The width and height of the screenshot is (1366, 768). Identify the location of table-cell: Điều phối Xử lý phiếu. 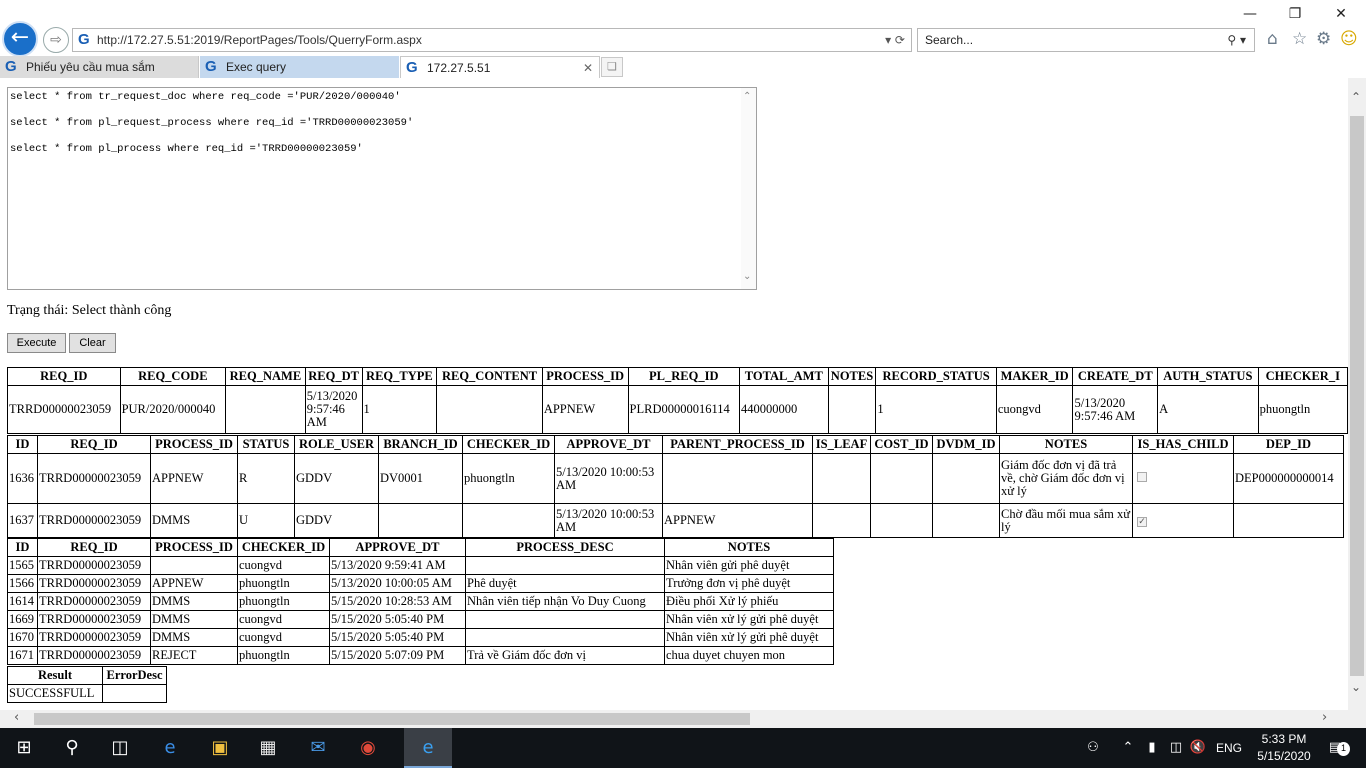
(749, 601).